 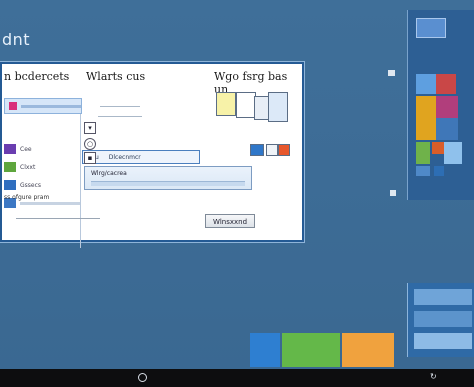 I want to click on tray-tiles, so click(x=325, y=351).